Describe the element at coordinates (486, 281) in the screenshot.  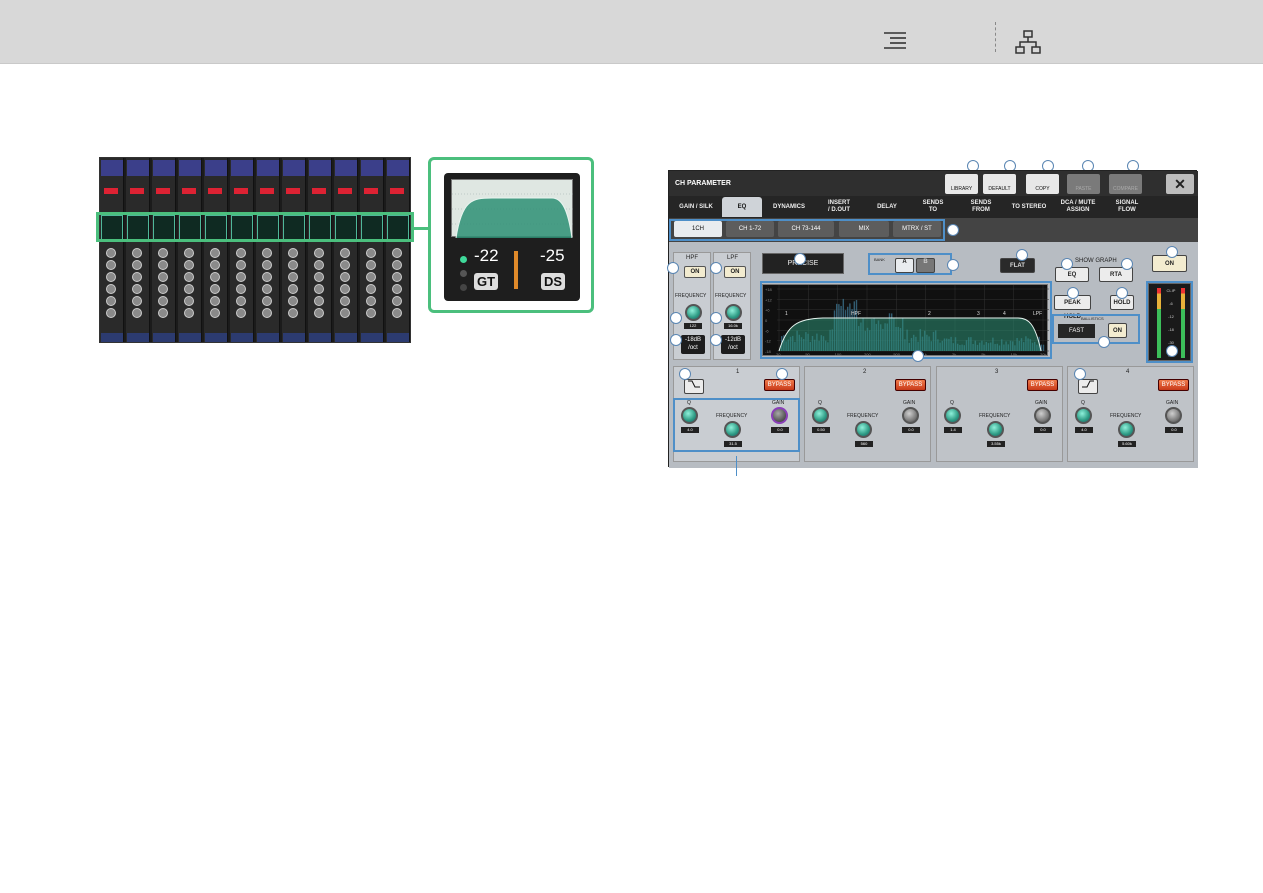
I see `gate-button: GT` at that location.